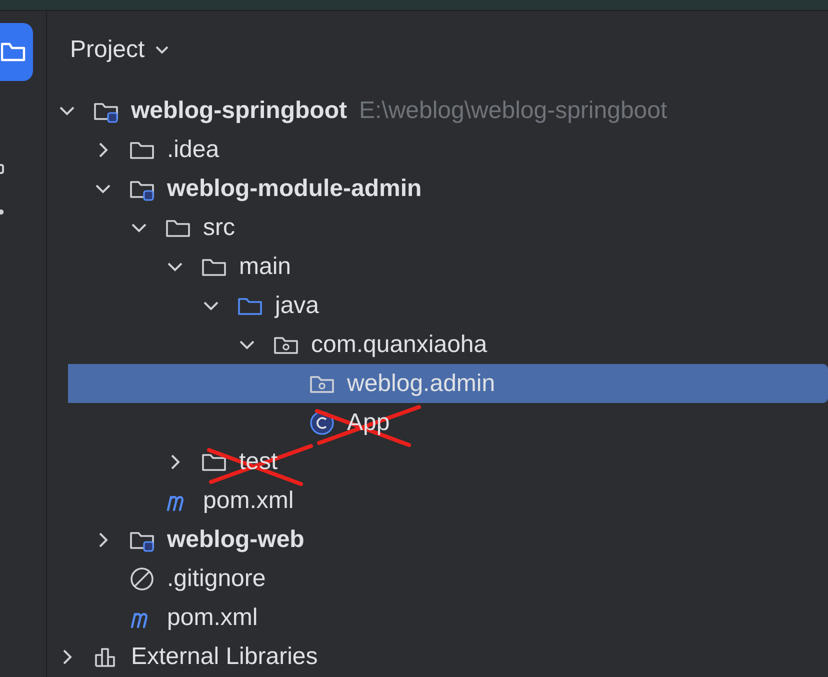  Describe the element at coordinates (443, 149) in the screenshot. I see `tree-row: .idea` at that location.